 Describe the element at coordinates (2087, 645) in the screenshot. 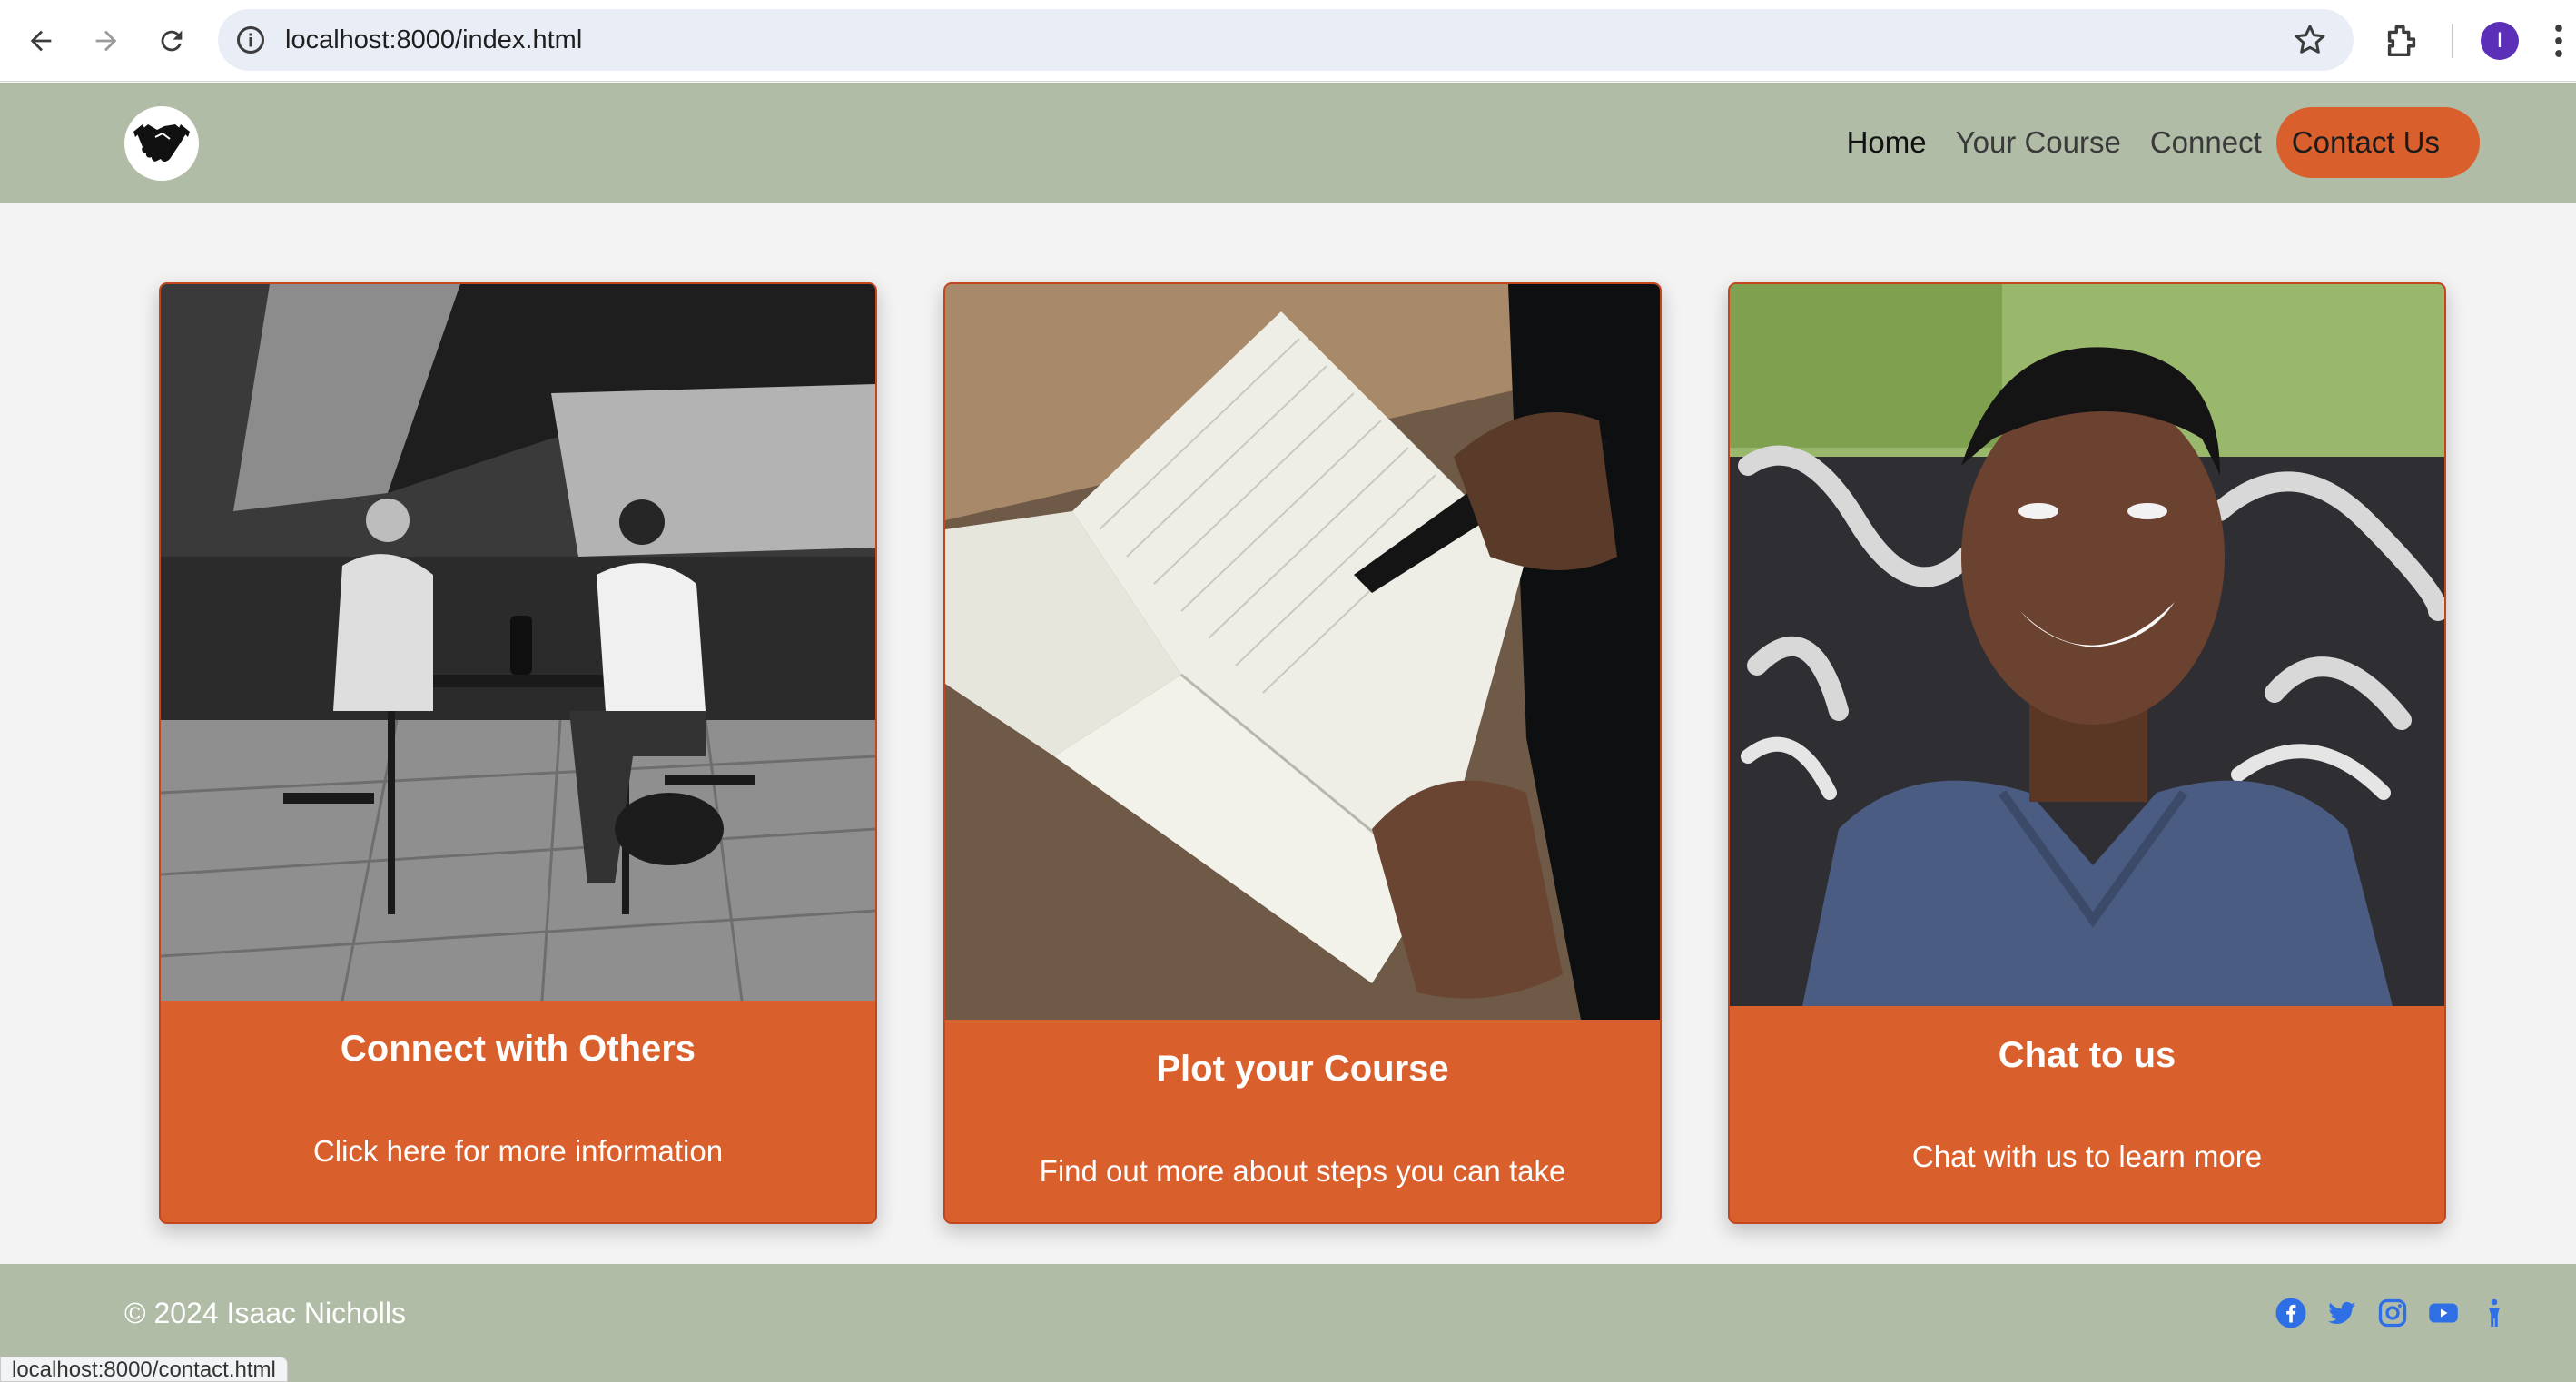

I see `card-image-smiling-man` at that location.